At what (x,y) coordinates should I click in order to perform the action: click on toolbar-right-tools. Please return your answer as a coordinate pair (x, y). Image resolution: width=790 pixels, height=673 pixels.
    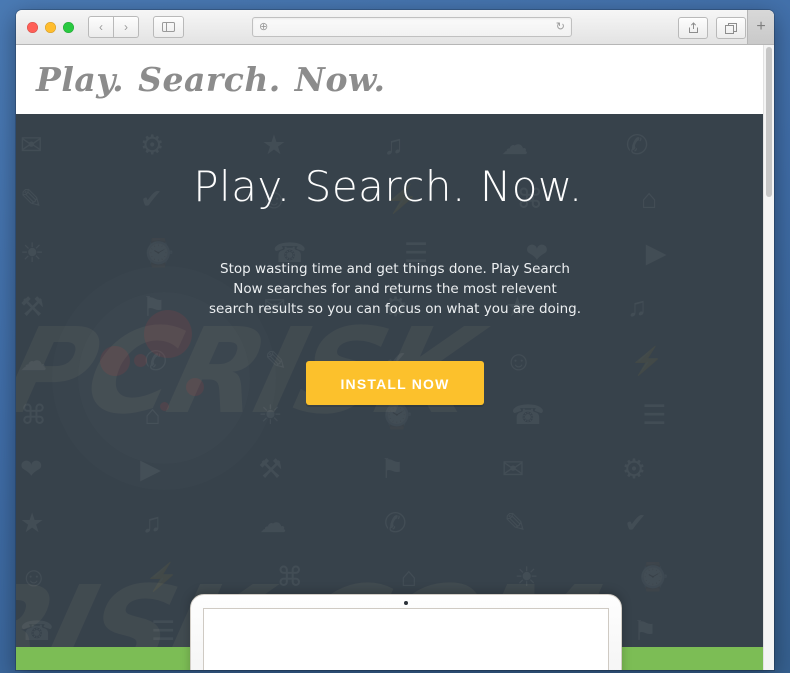
    Looking at the image, I should click on (712, 28).